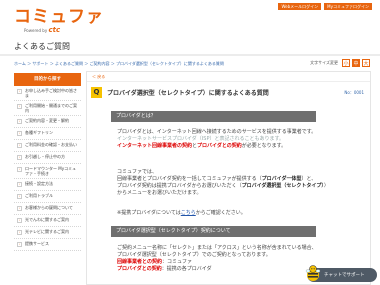  Describe the element at coordinates (326, 186) in the screenshot. I see `text-span: ）` at that location.